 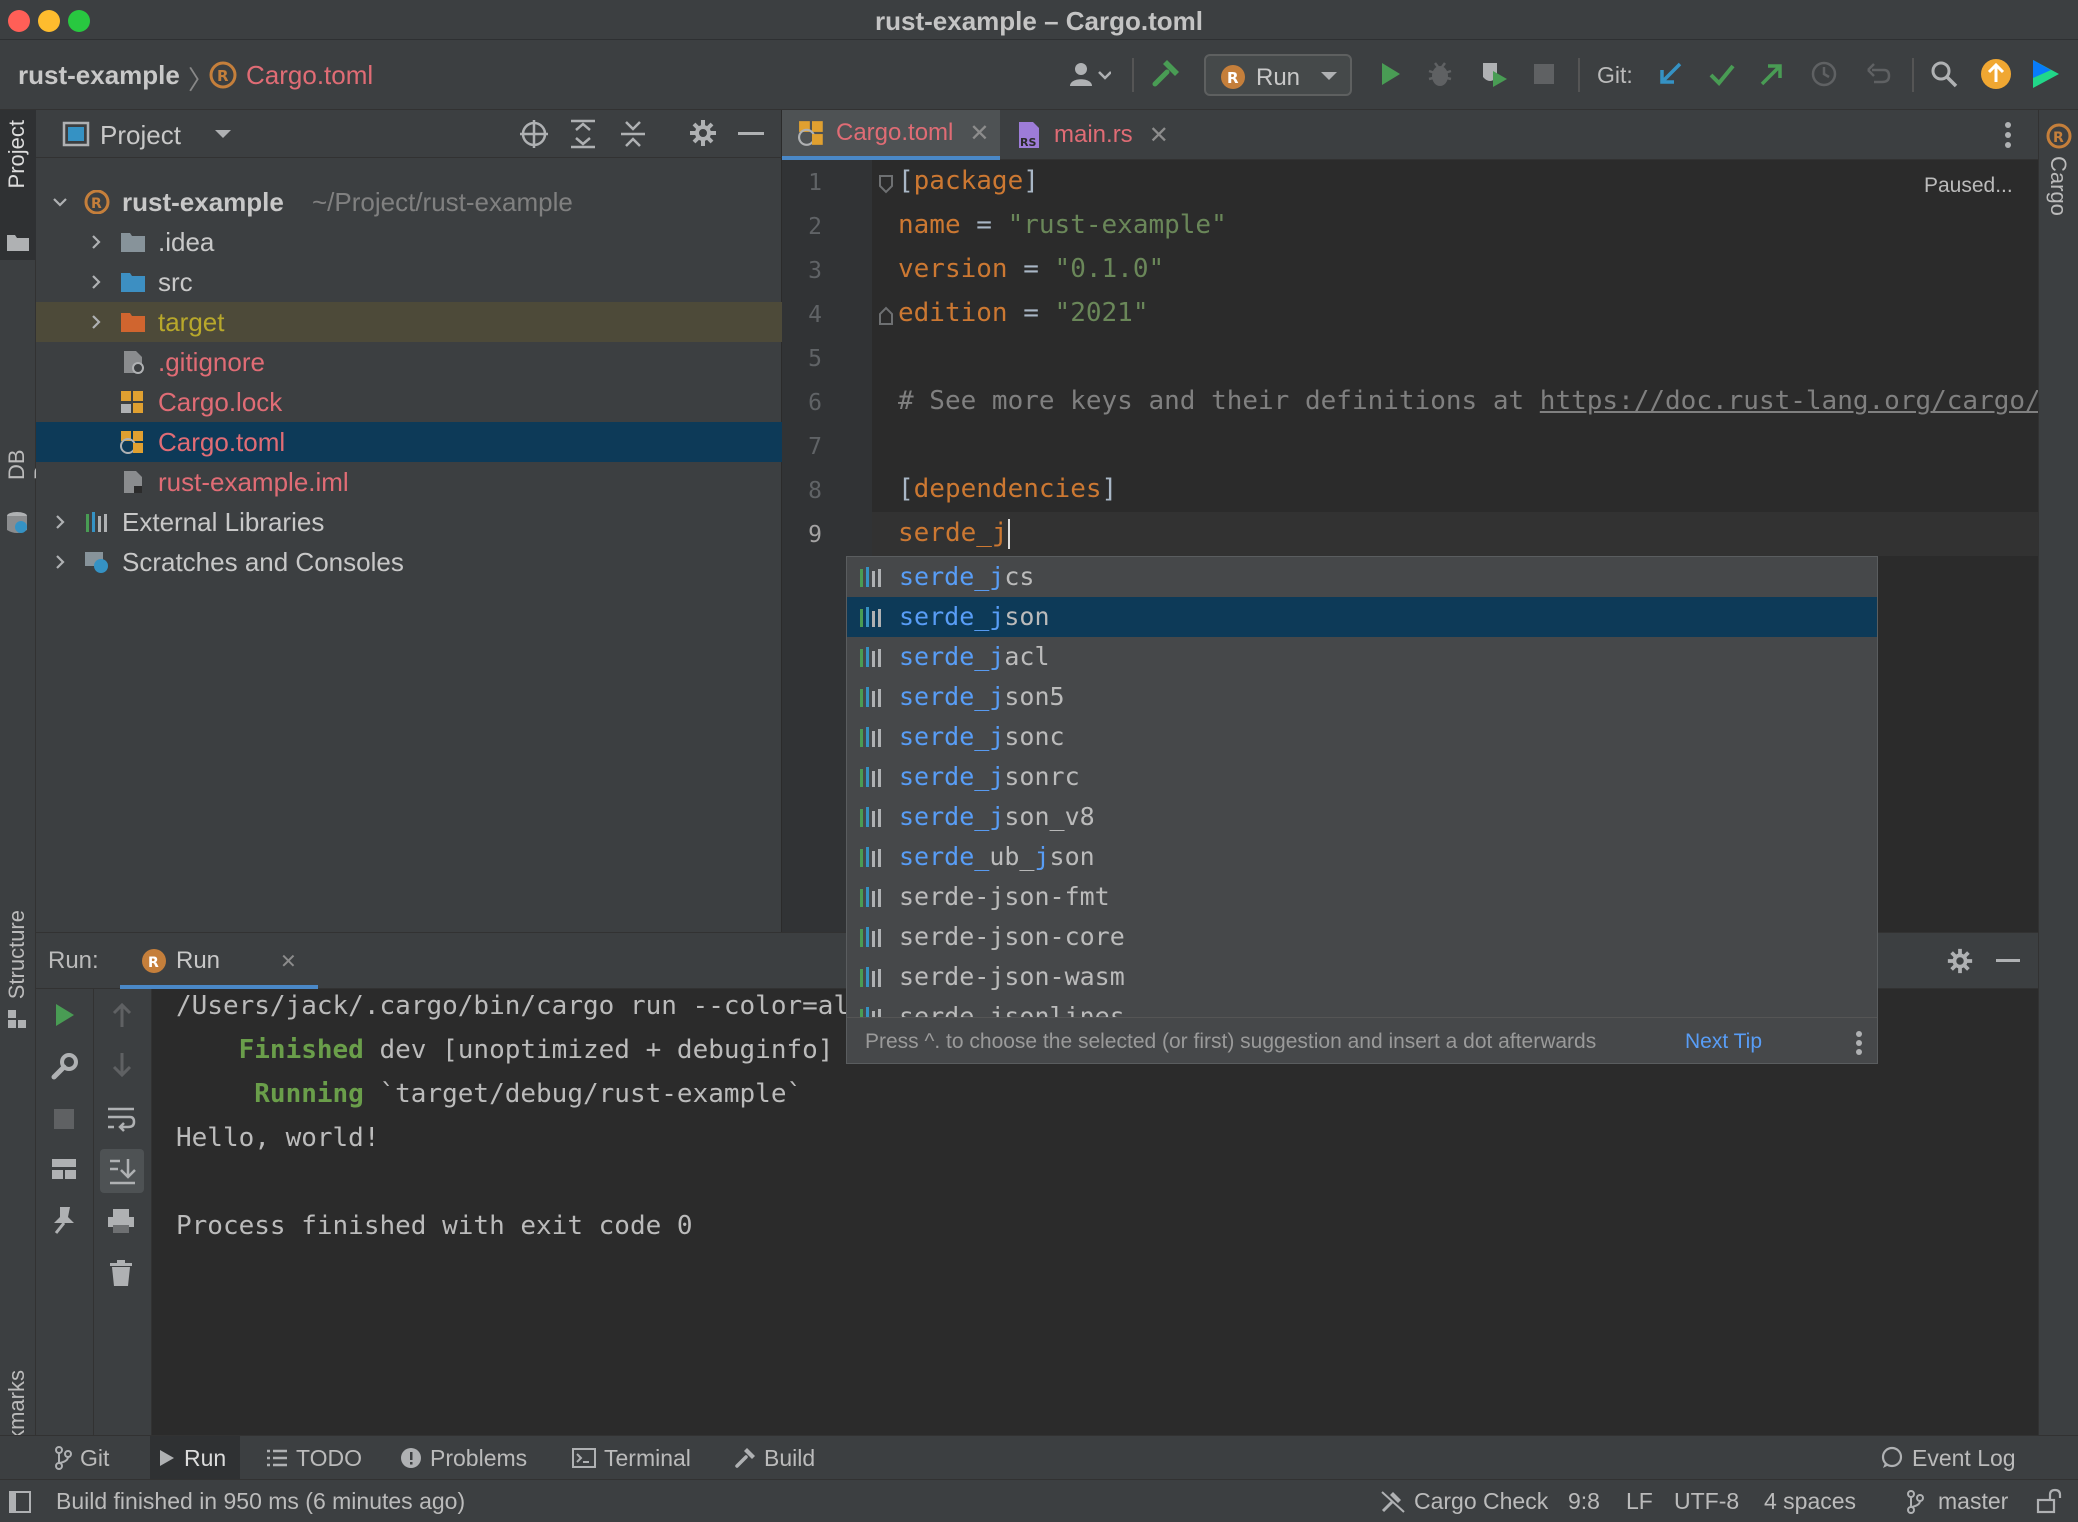 I want to click on tree-label: rust-example.iml, so click(x=253, y=482).